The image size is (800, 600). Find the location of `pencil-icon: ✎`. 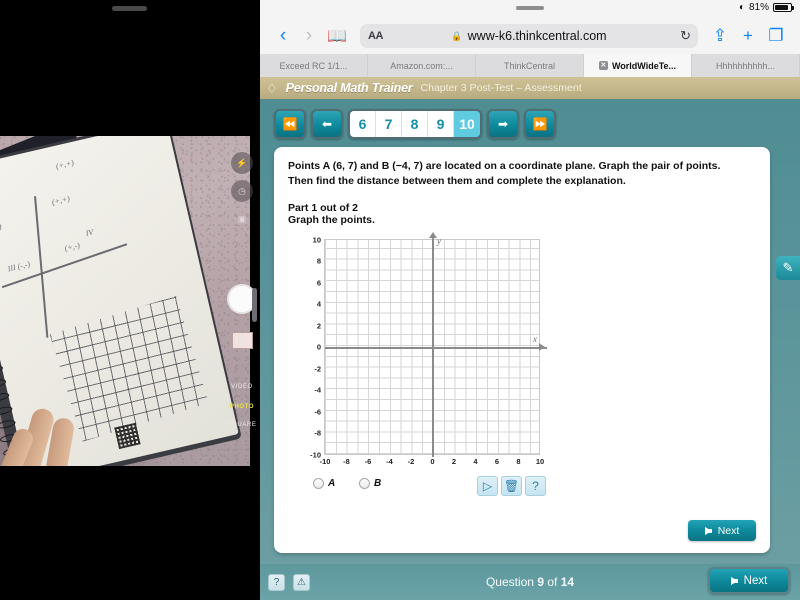

pencil-icon: ✎ is located at coordinates (788, 267).